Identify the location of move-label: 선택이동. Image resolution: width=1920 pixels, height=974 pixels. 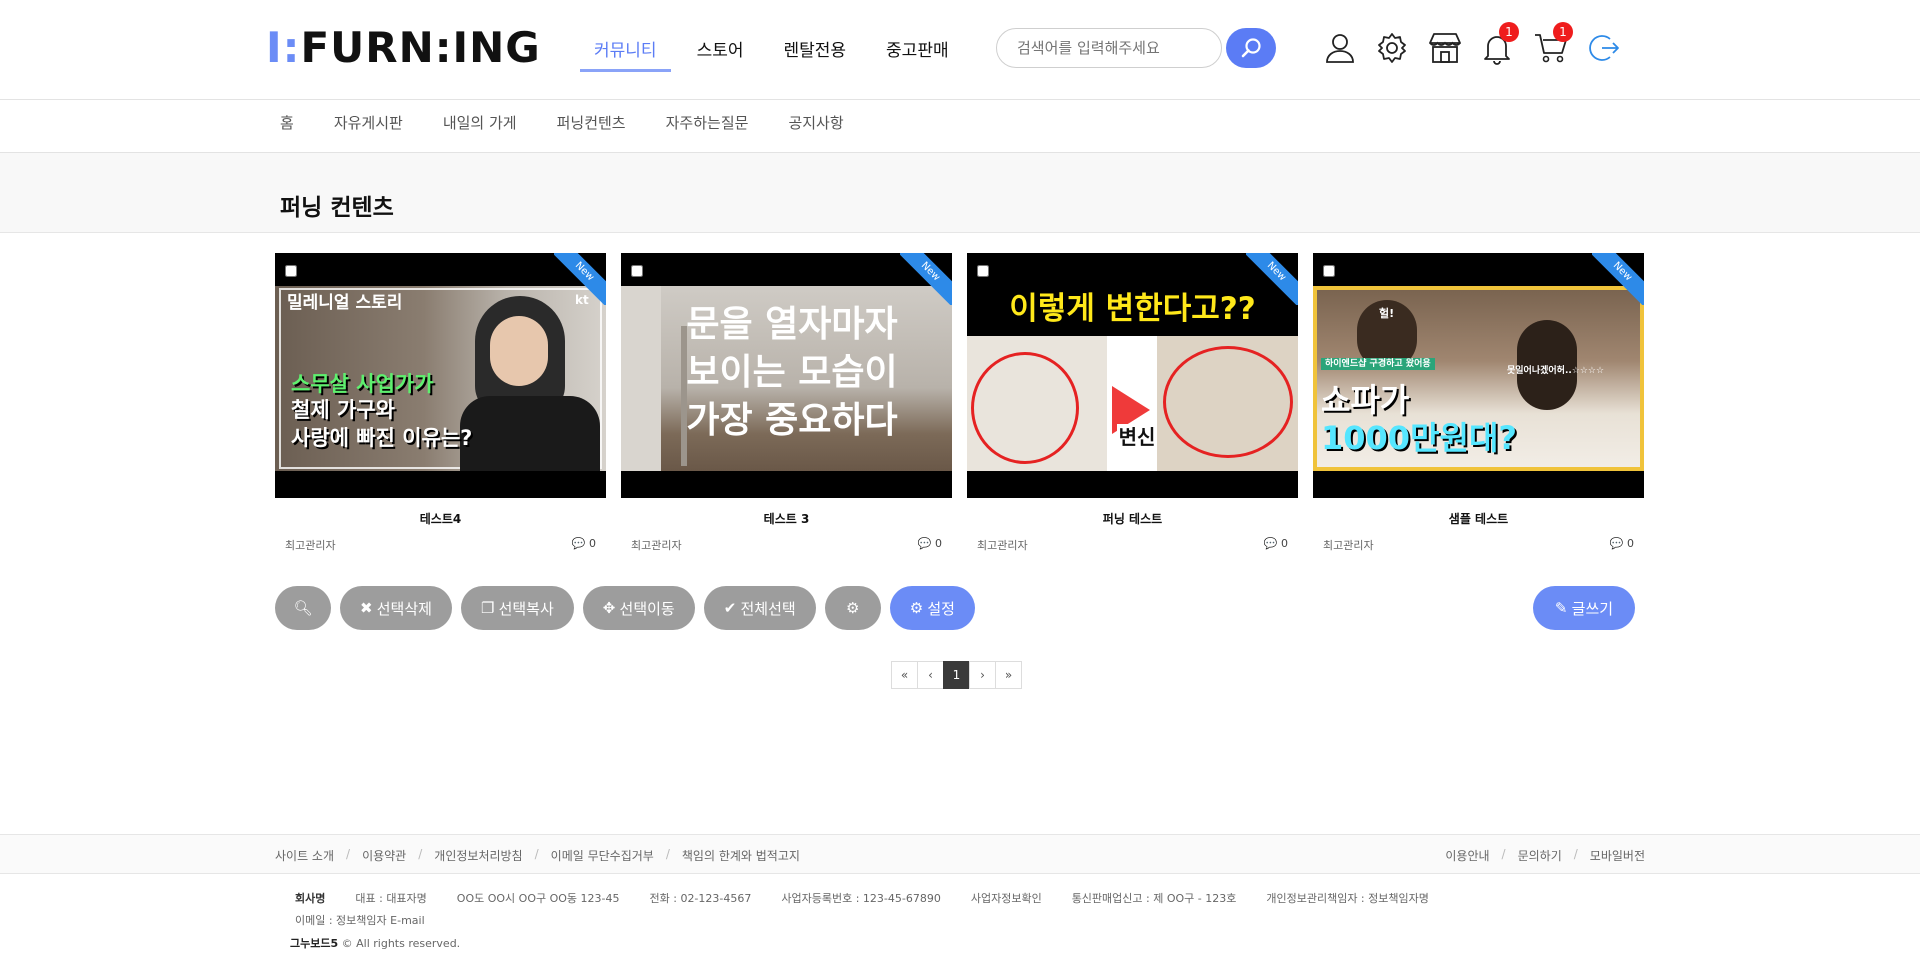
(647, 609).